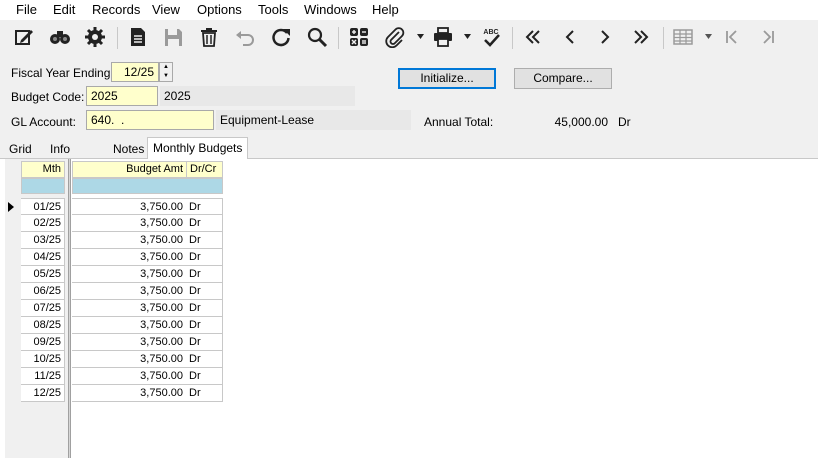 This screenshot has width=818, height=458. I want to click on cell-mth: 11/25, so click(43, 376).